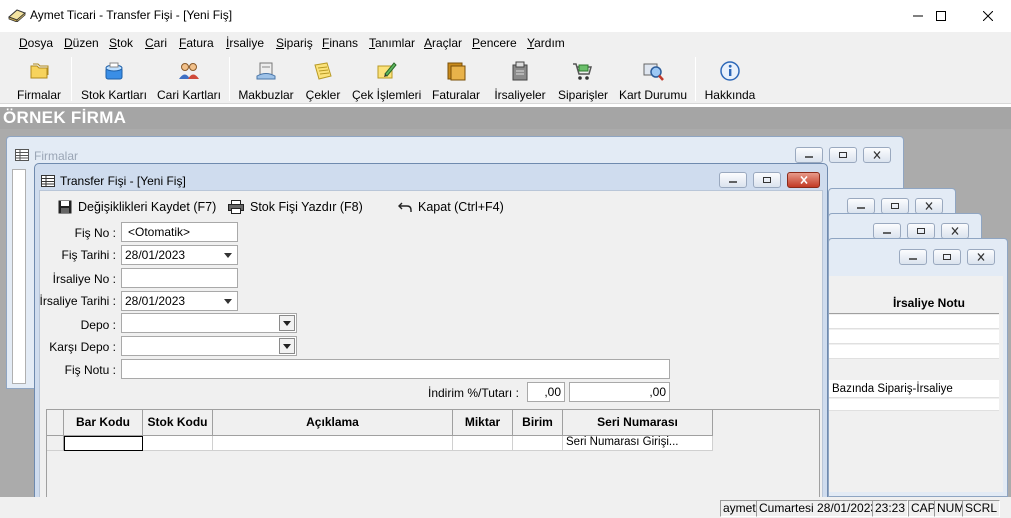 The height and width of the screenshot is (518, 1011). Describe the element at coordinates (333, 423) in the screenshot. I see `column-header-aciklama: Açıklama` at that location.